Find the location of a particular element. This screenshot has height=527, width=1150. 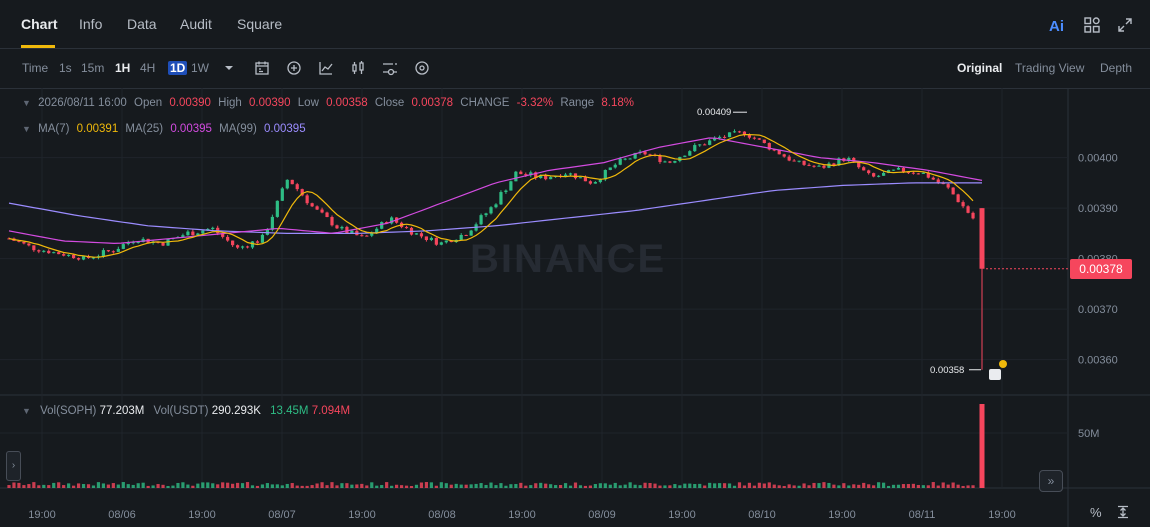

interval-1h: 1H is located at coordinates (122, 68).